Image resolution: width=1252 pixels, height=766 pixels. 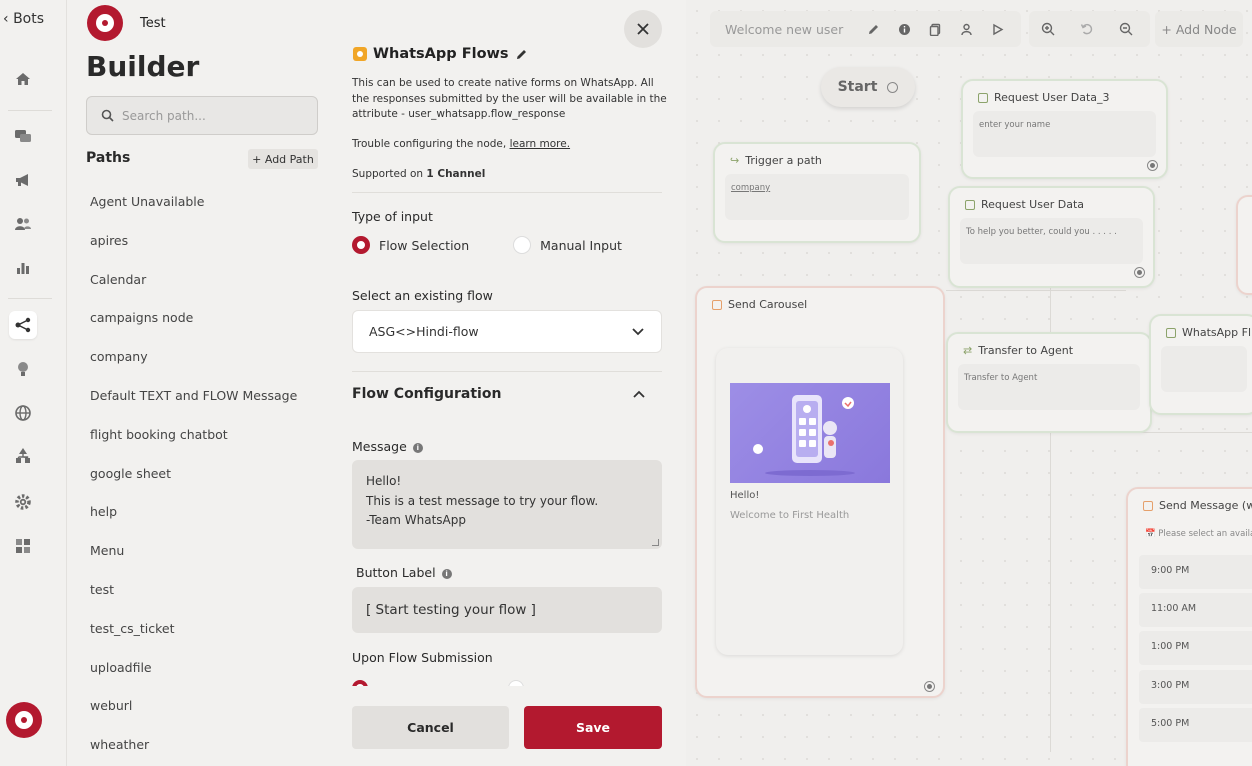 I want to click on back-to-bots-link: ‹ Bots, so click(x=23, y=19).